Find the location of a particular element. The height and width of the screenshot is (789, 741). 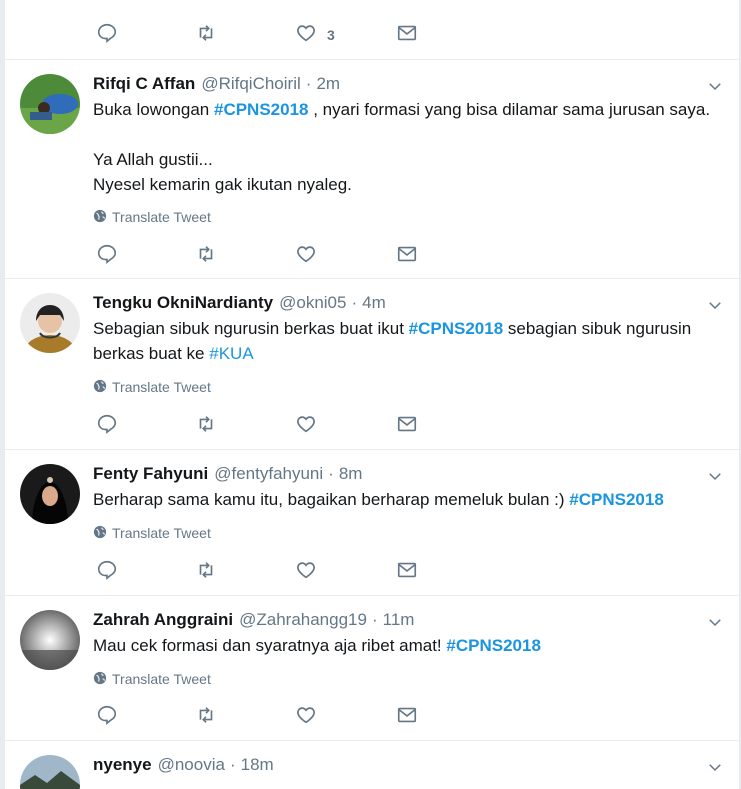

user-handle: @RifqiChoiril is located at coordinates (250, 84).